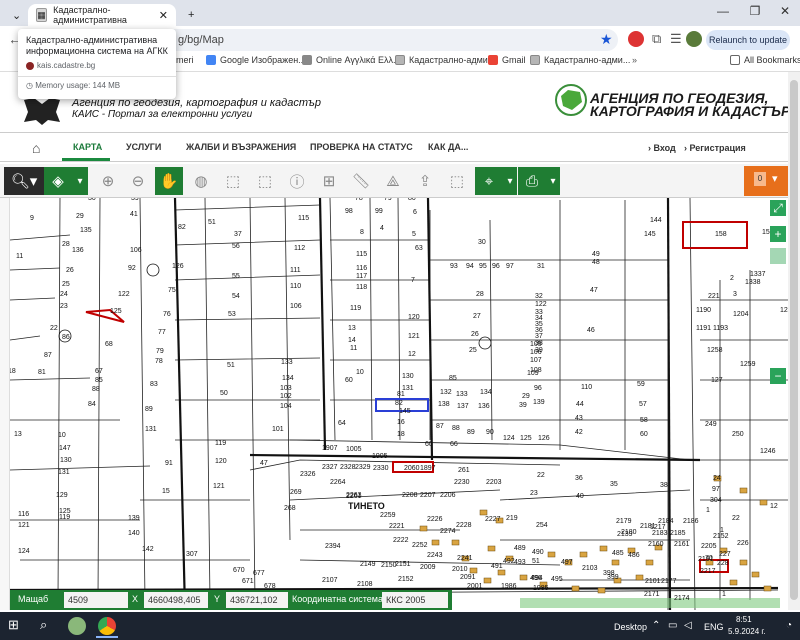 The width and height of the screenshot is (800, 640). I want to click on parcel-number: 2001, so click(475, 586).